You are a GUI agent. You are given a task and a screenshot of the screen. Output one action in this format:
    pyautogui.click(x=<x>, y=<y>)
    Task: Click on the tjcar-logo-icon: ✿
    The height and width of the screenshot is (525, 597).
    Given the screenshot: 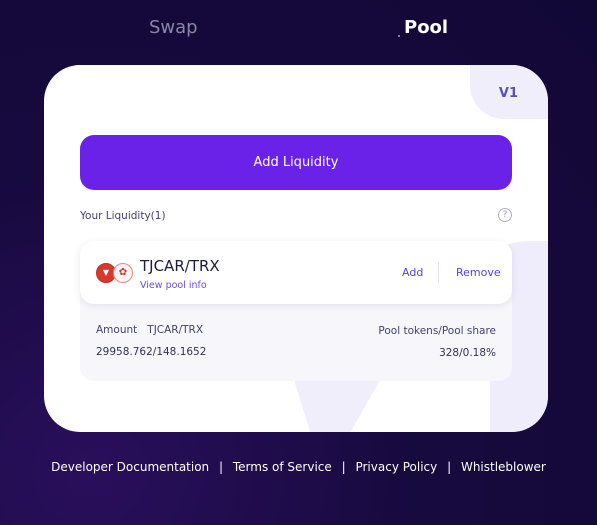 What is the action you would take?
    pyautogui.click(x=123, y=273)
    